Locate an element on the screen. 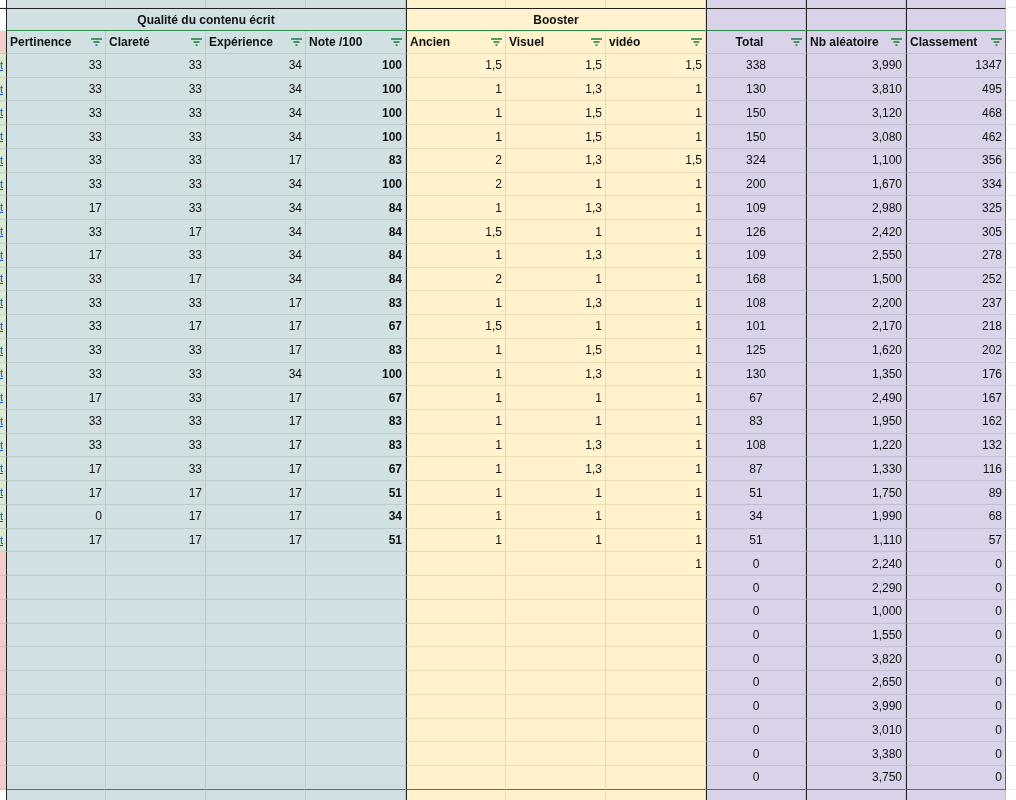 The width and height of the screenshot is (1016, 800). table-cell: 68 is located at coordinates (956, 516).